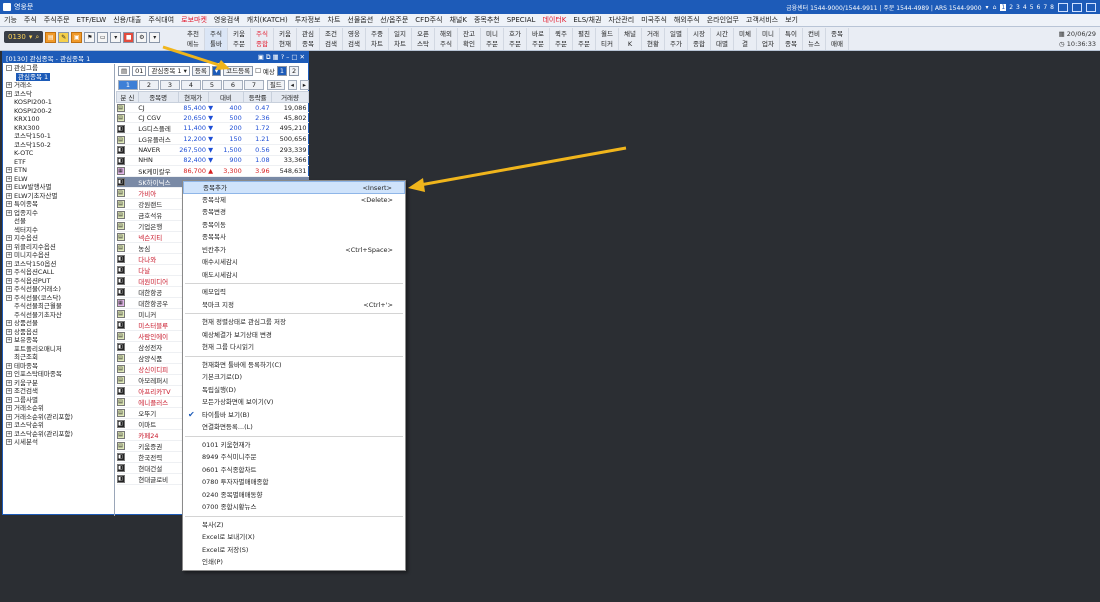 This screenshot has width=1100, height=602. Describe the element at coordinates (995, 7) in the screenshot. I see `home-icon: ⌂` at that location.